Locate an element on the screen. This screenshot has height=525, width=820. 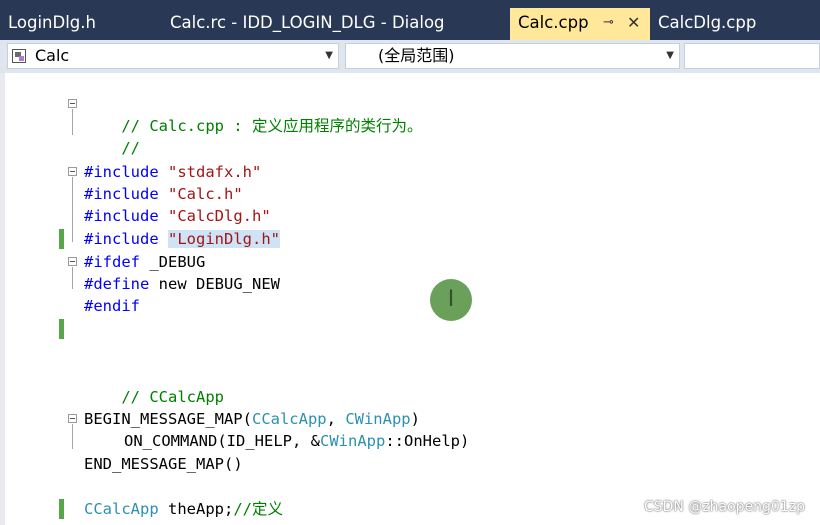
scope-dropdown: (全局范围) ▼ is located at coordinates (512, 56).